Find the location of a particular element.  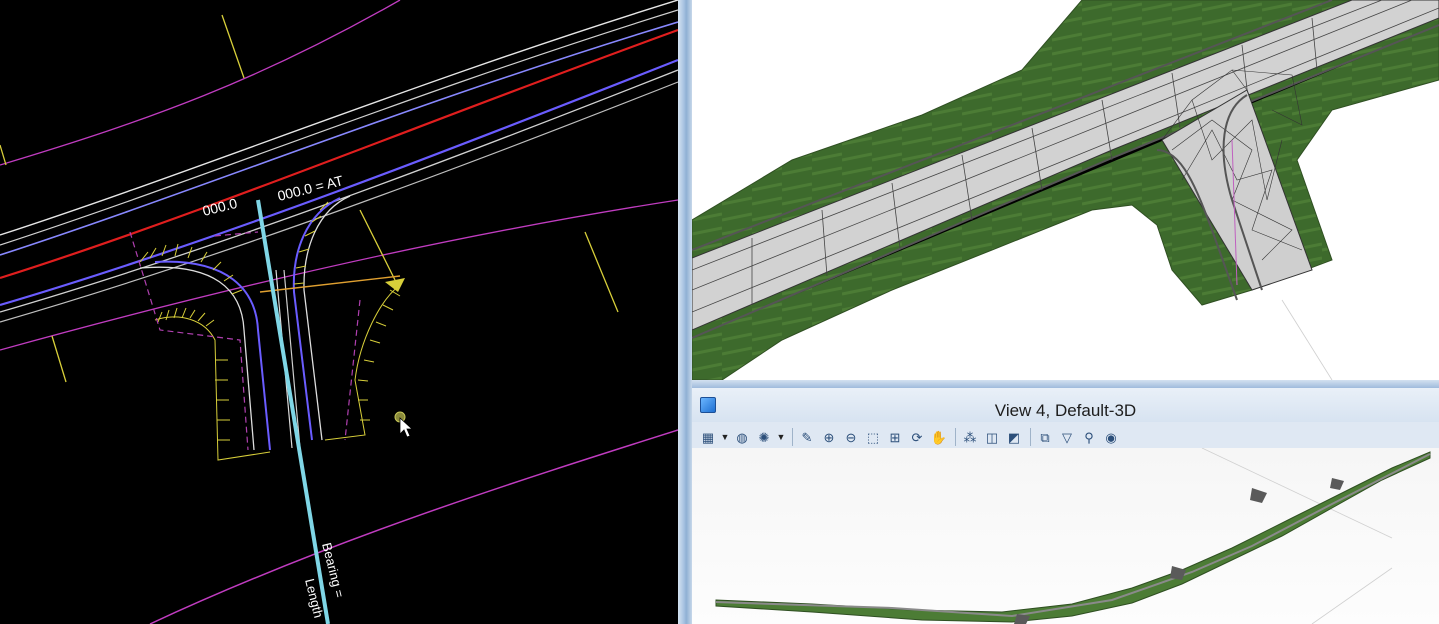

corridor-road is located at coordinates (1073, 535).